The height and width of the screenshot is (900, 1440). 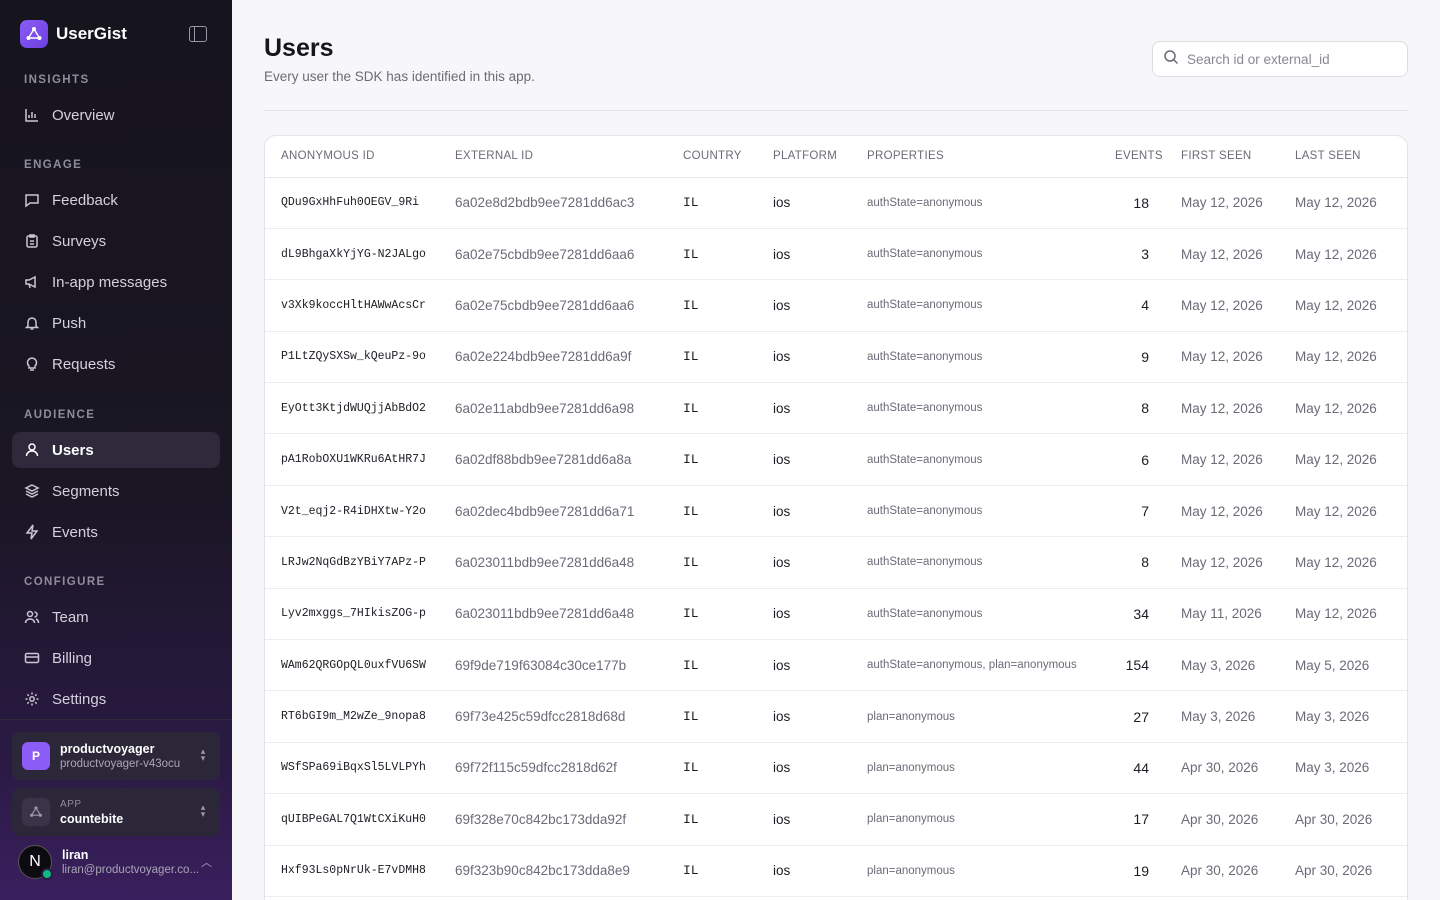 I want to click on first-seen-cell: Apr 30, 2026, so click(x=1222, y=819).